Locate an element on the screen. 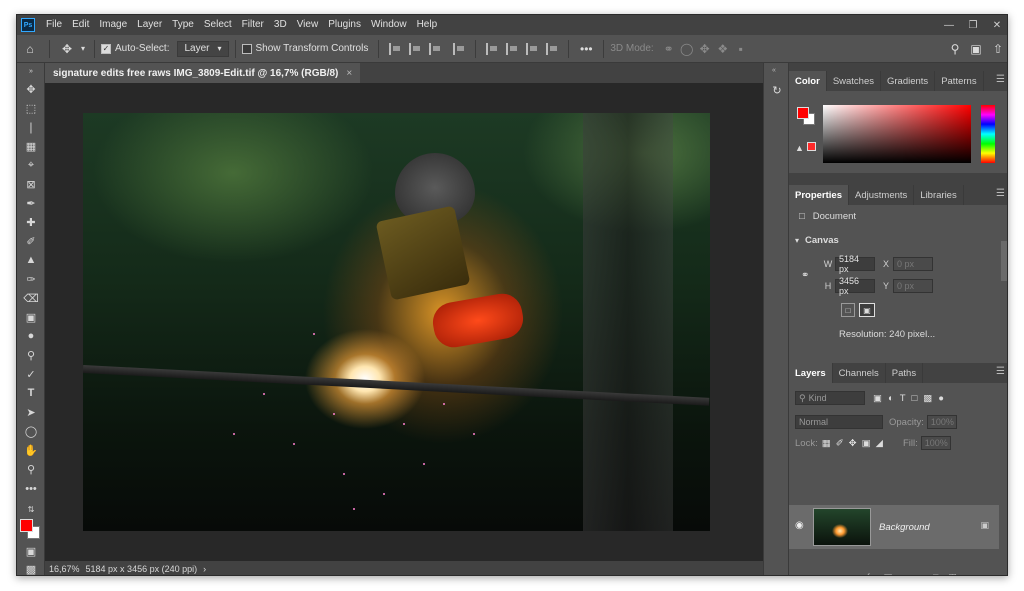 This screenshot has width=1024, height=591. more-options-icon: ••• is located at coordinates (586, 49).